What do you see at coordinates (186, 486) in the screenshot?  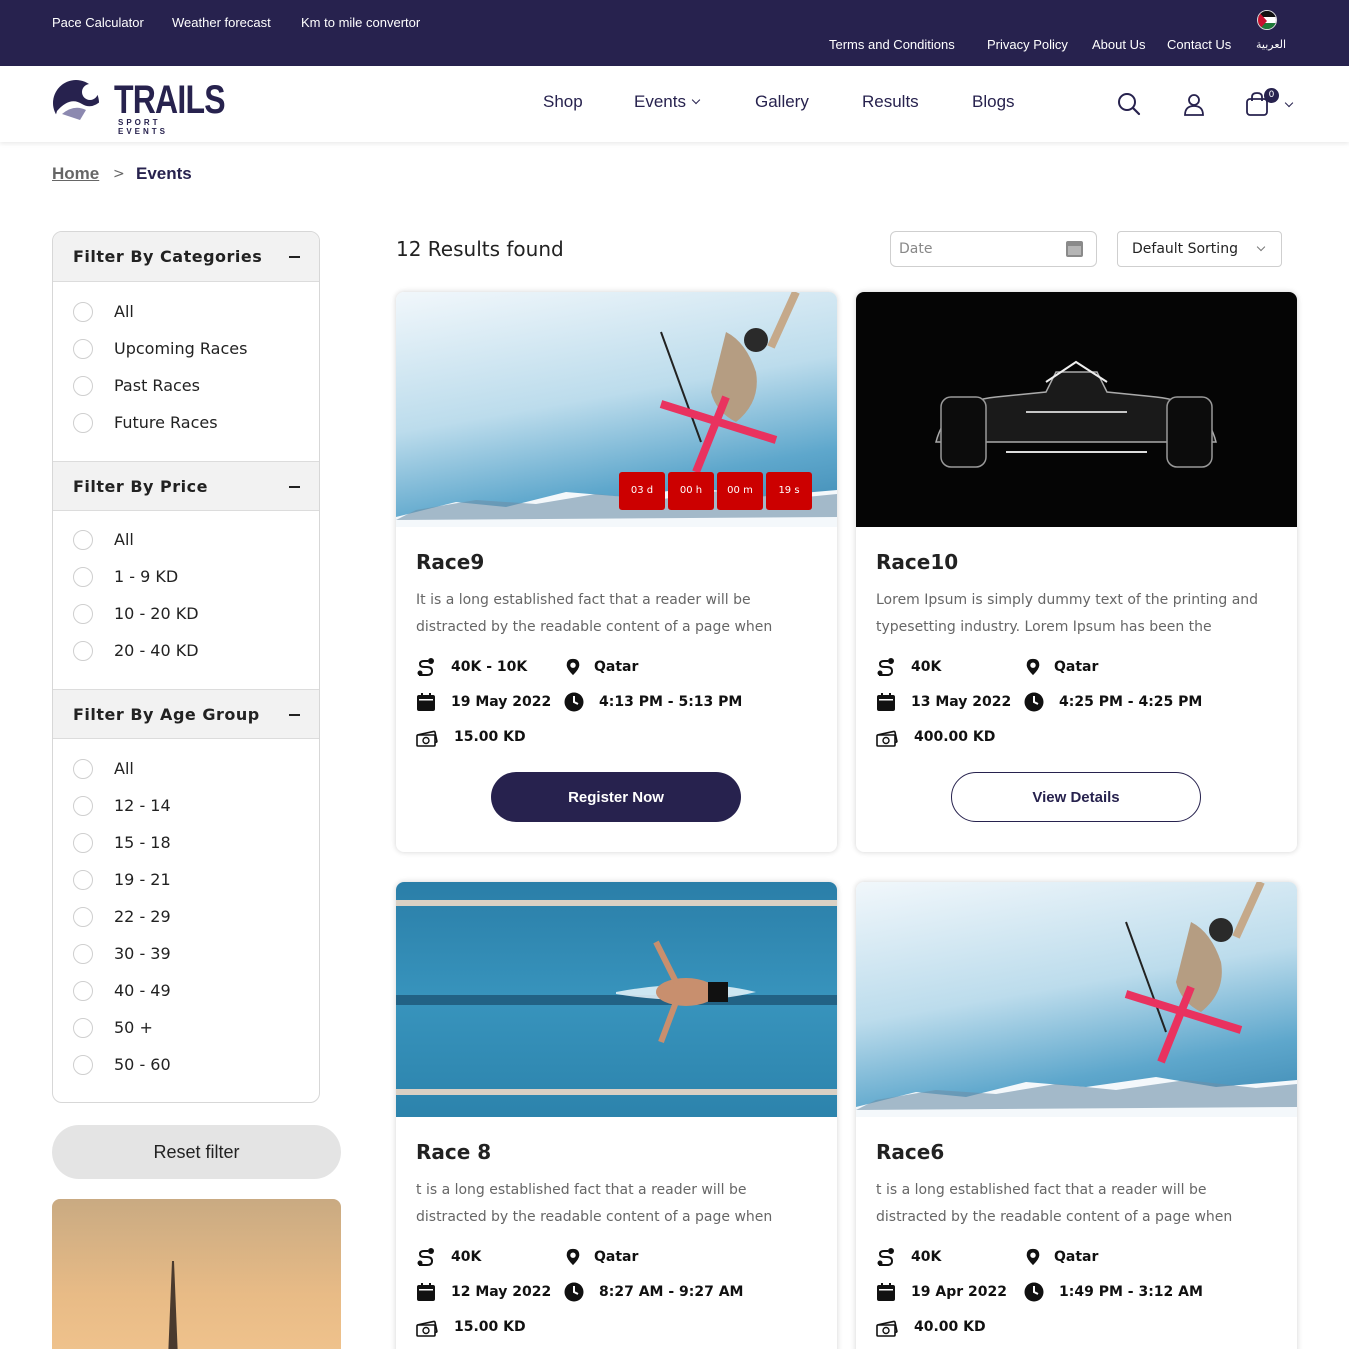 I see `price-filter-header: Filter By Price` at bounding box center [186, 486].